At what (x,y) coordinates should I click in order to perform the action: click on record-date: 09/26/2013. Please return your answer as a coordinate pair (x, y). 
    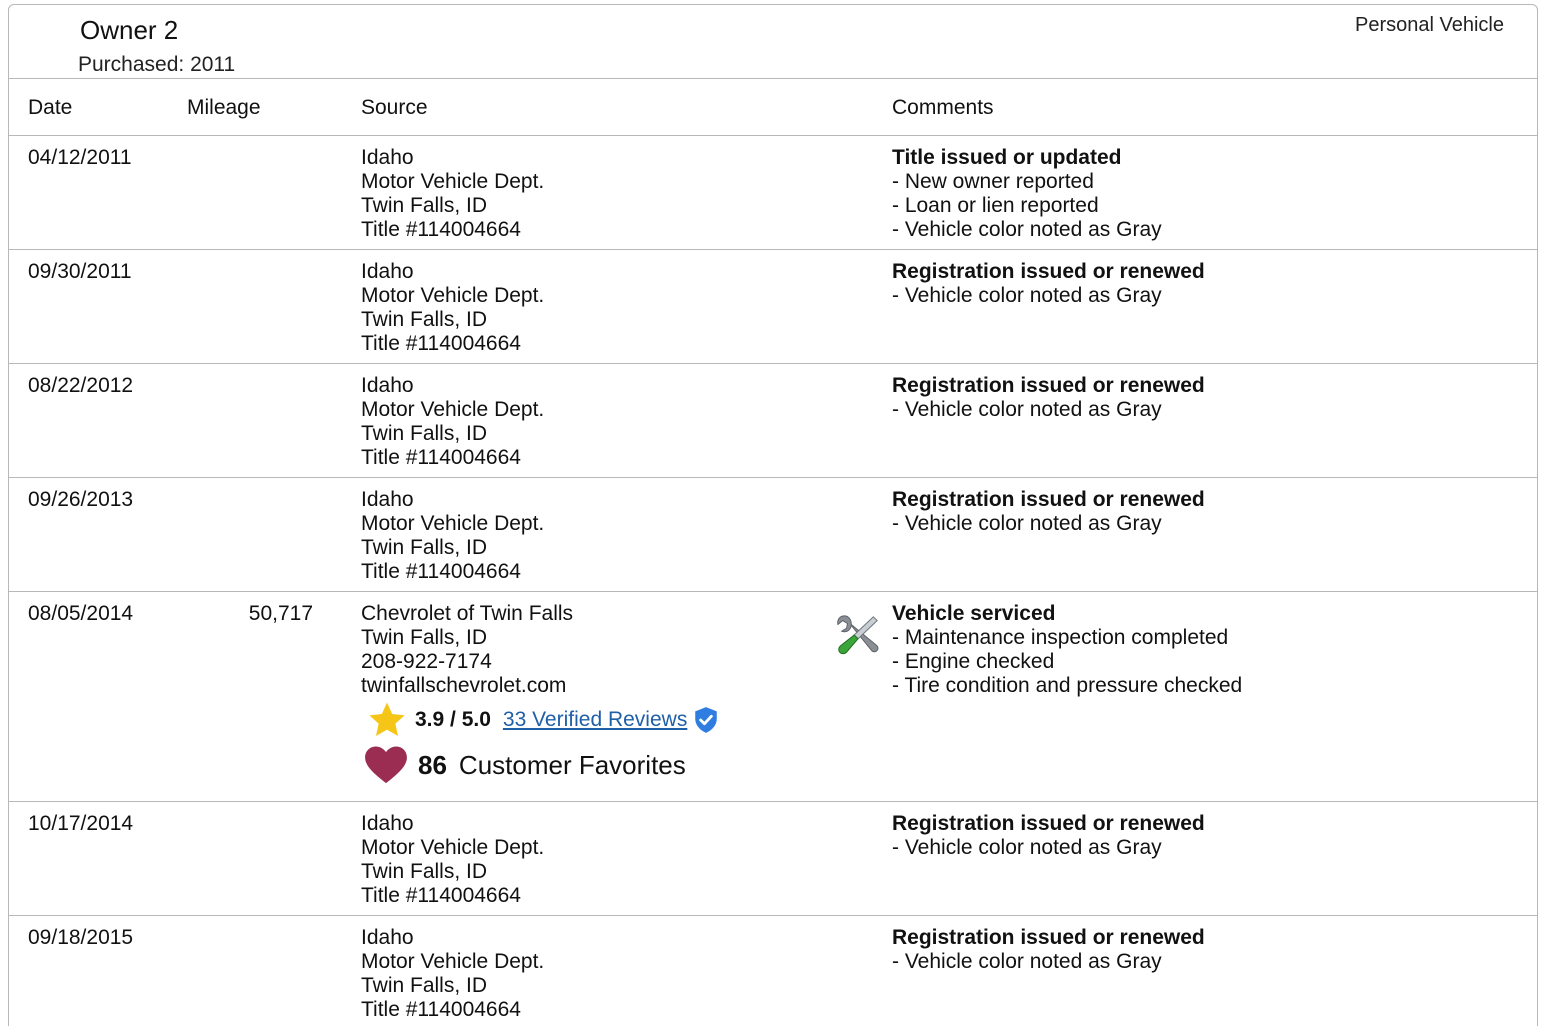
    Looking at the image, I should click on (81, 499).